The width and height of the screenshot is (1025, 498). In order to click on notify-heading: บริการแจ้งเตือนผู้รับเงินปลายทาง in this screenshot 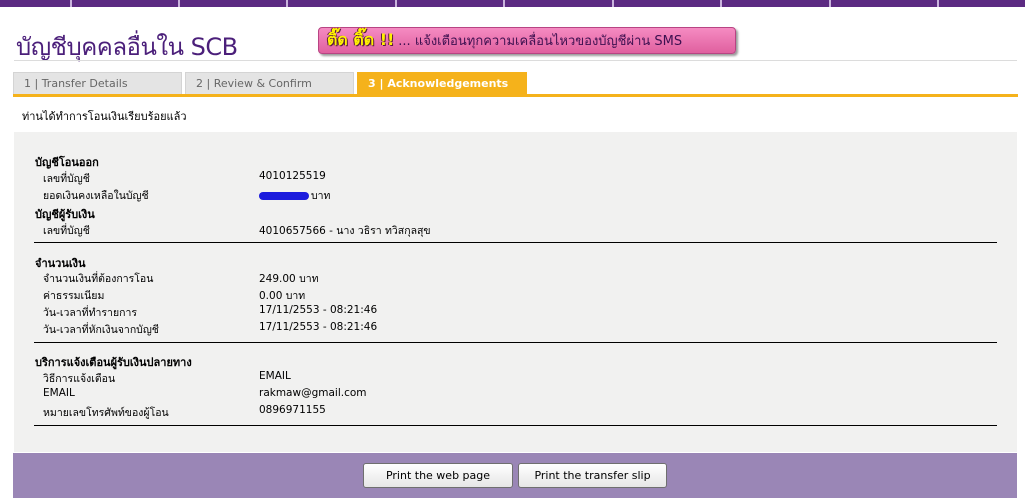, I will do `click(113, 362)`.